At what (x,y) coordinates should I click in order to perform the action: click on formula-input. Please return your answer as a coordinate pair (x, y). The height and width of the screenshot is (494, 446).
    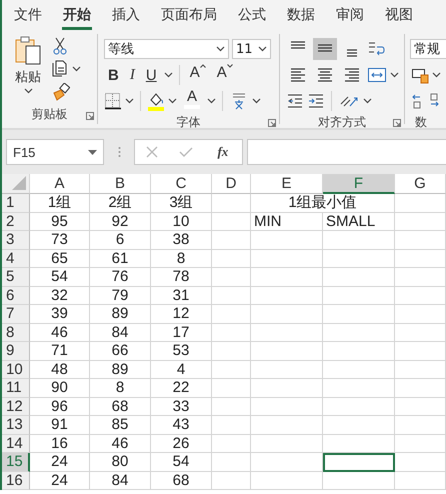
    Looking at the image, I should click on (346, 152).